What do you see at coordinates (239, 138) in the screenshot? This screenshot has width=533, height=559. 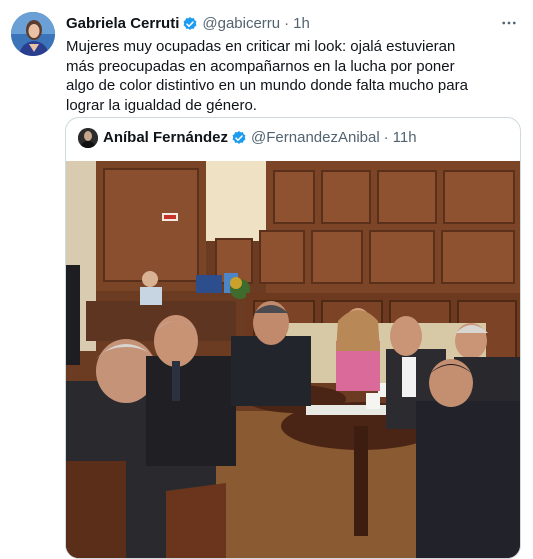 I see `quoted-verified-badge-icon` at bounding box center [239, 138].